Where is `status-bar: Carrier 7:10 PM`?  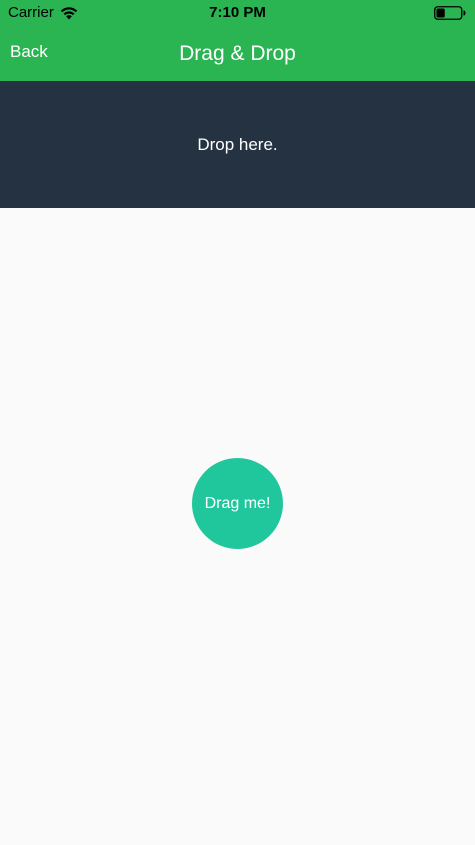
status-bar: Carrier 7:10 PM is located at coordinates (237, 13).